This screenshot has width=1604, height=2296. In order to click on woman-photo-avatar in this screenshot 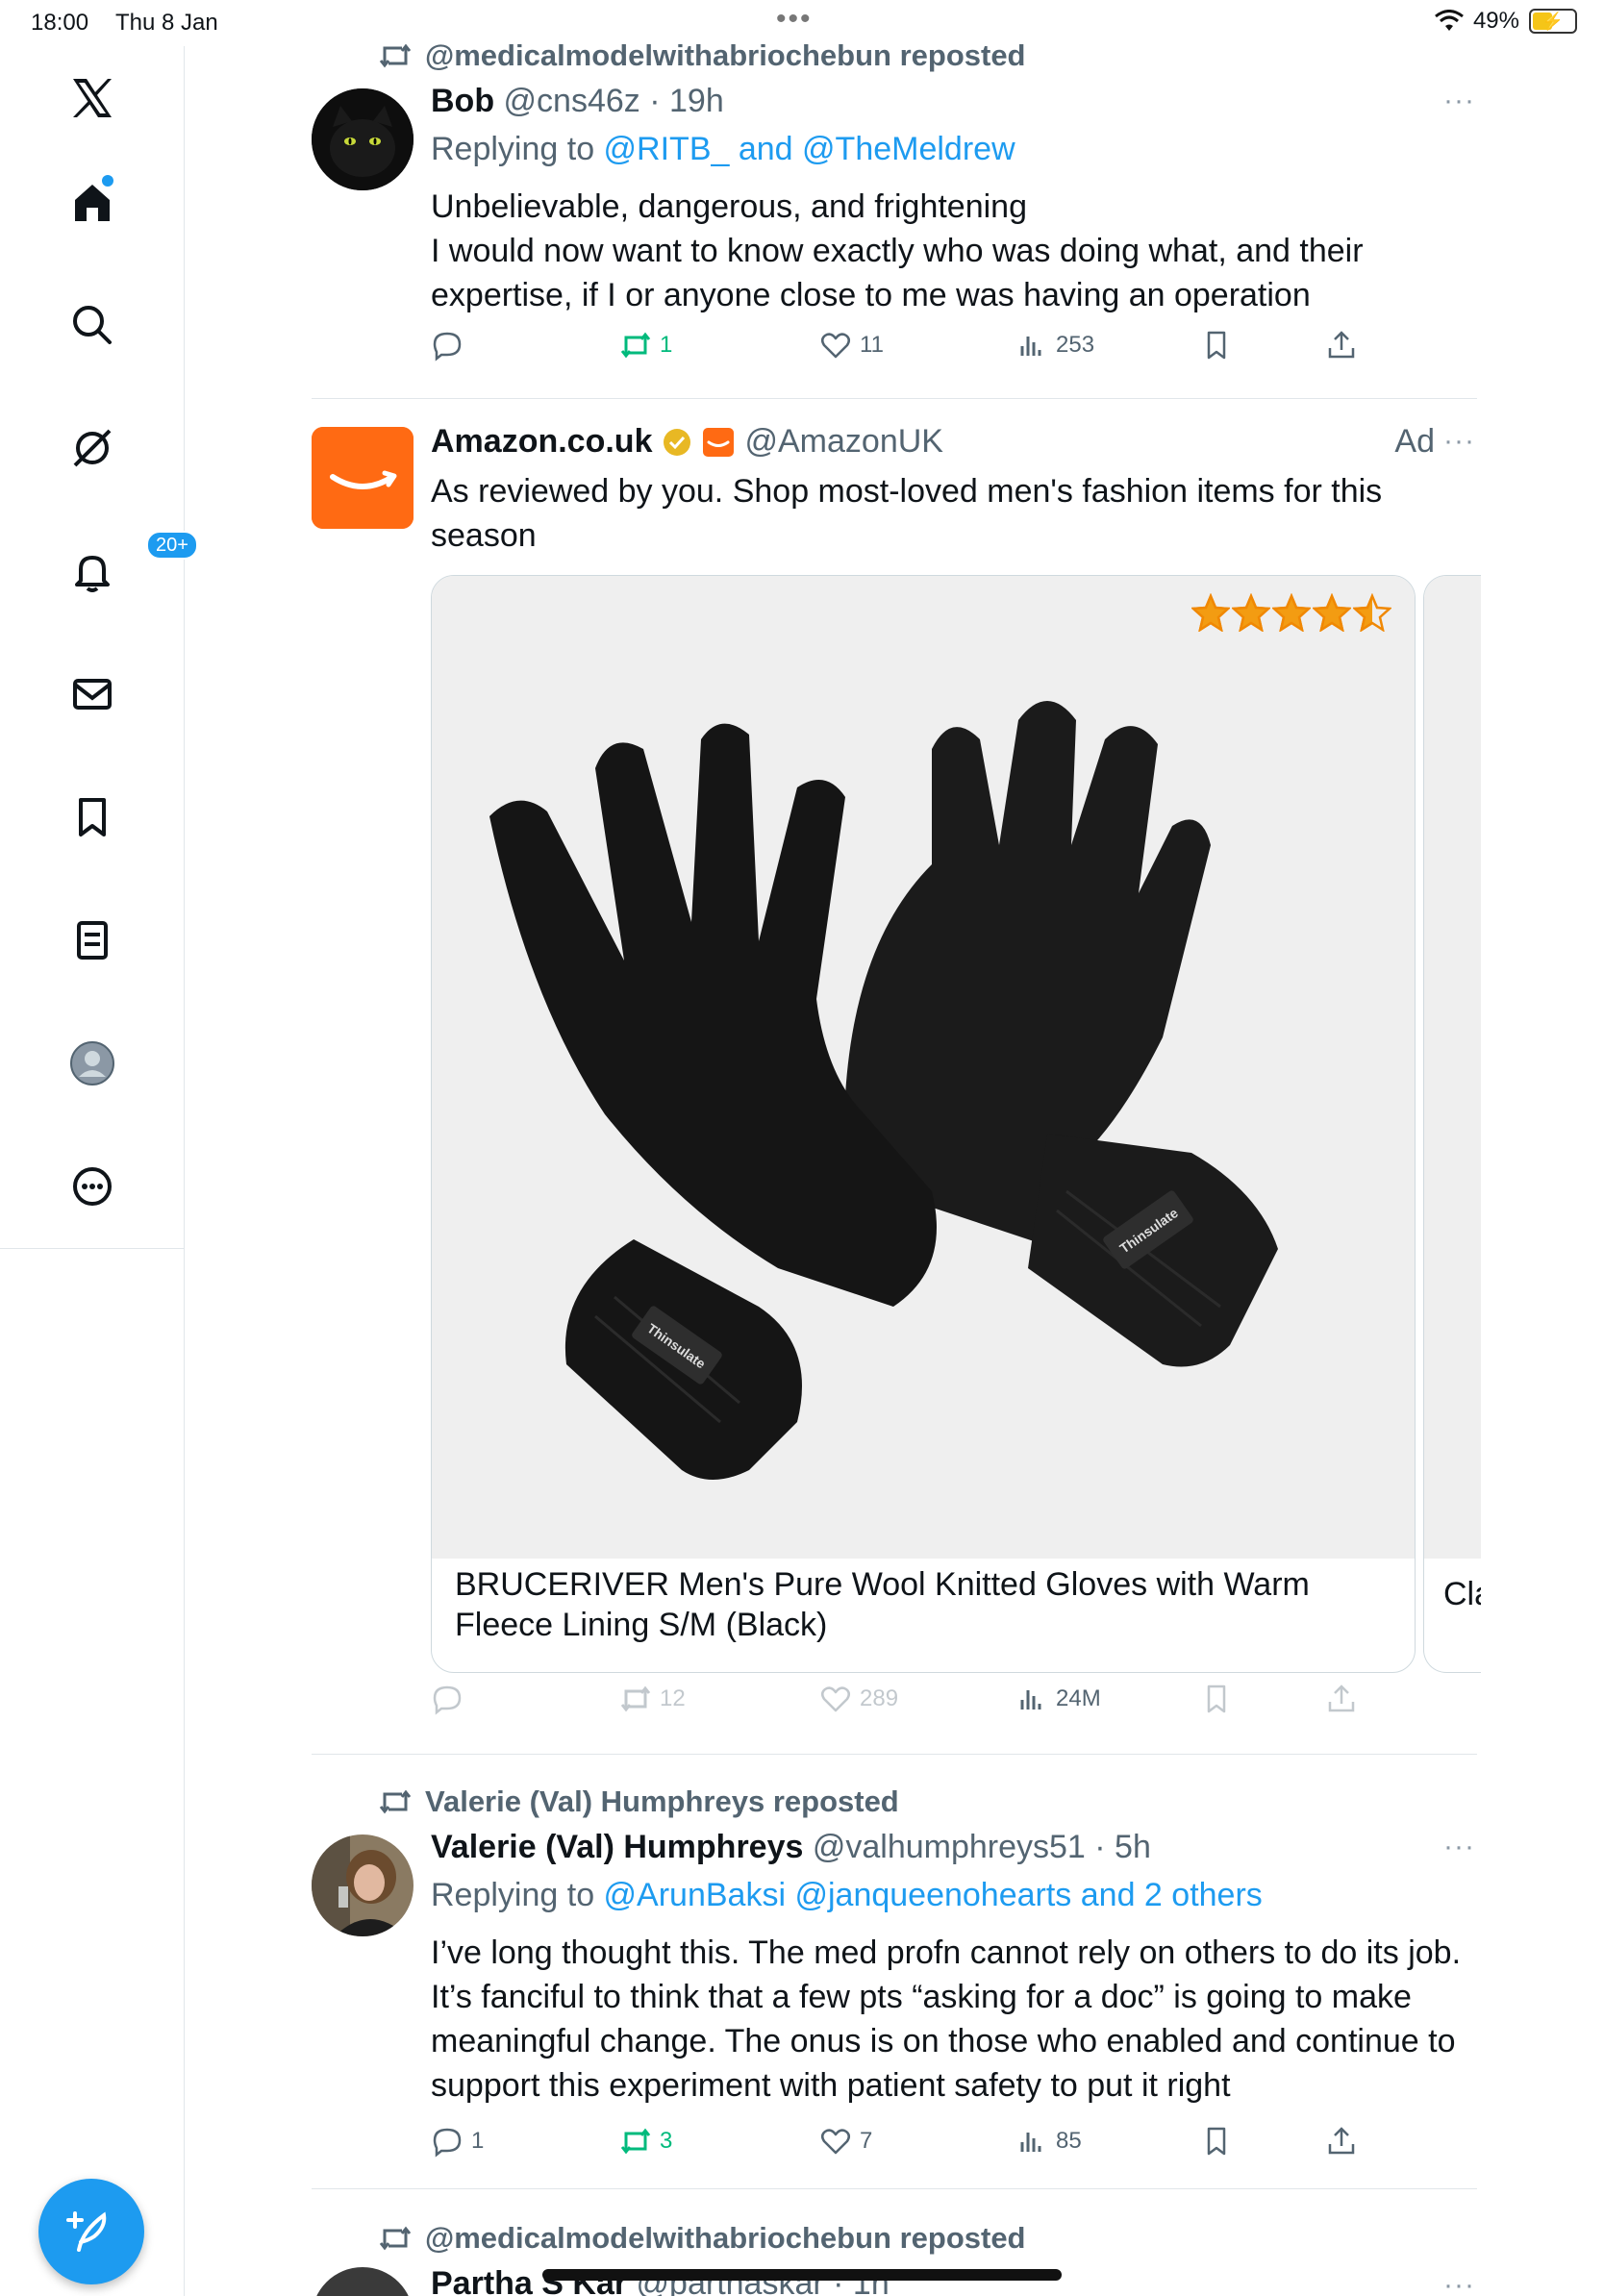, I will do `click(363, 1885)`.